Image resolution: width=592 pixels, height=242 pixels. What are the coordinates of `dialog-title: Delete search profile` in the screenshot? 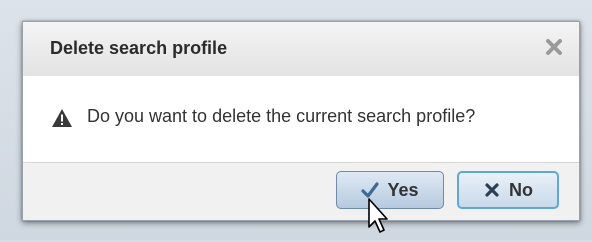 It's located at (139, 48).